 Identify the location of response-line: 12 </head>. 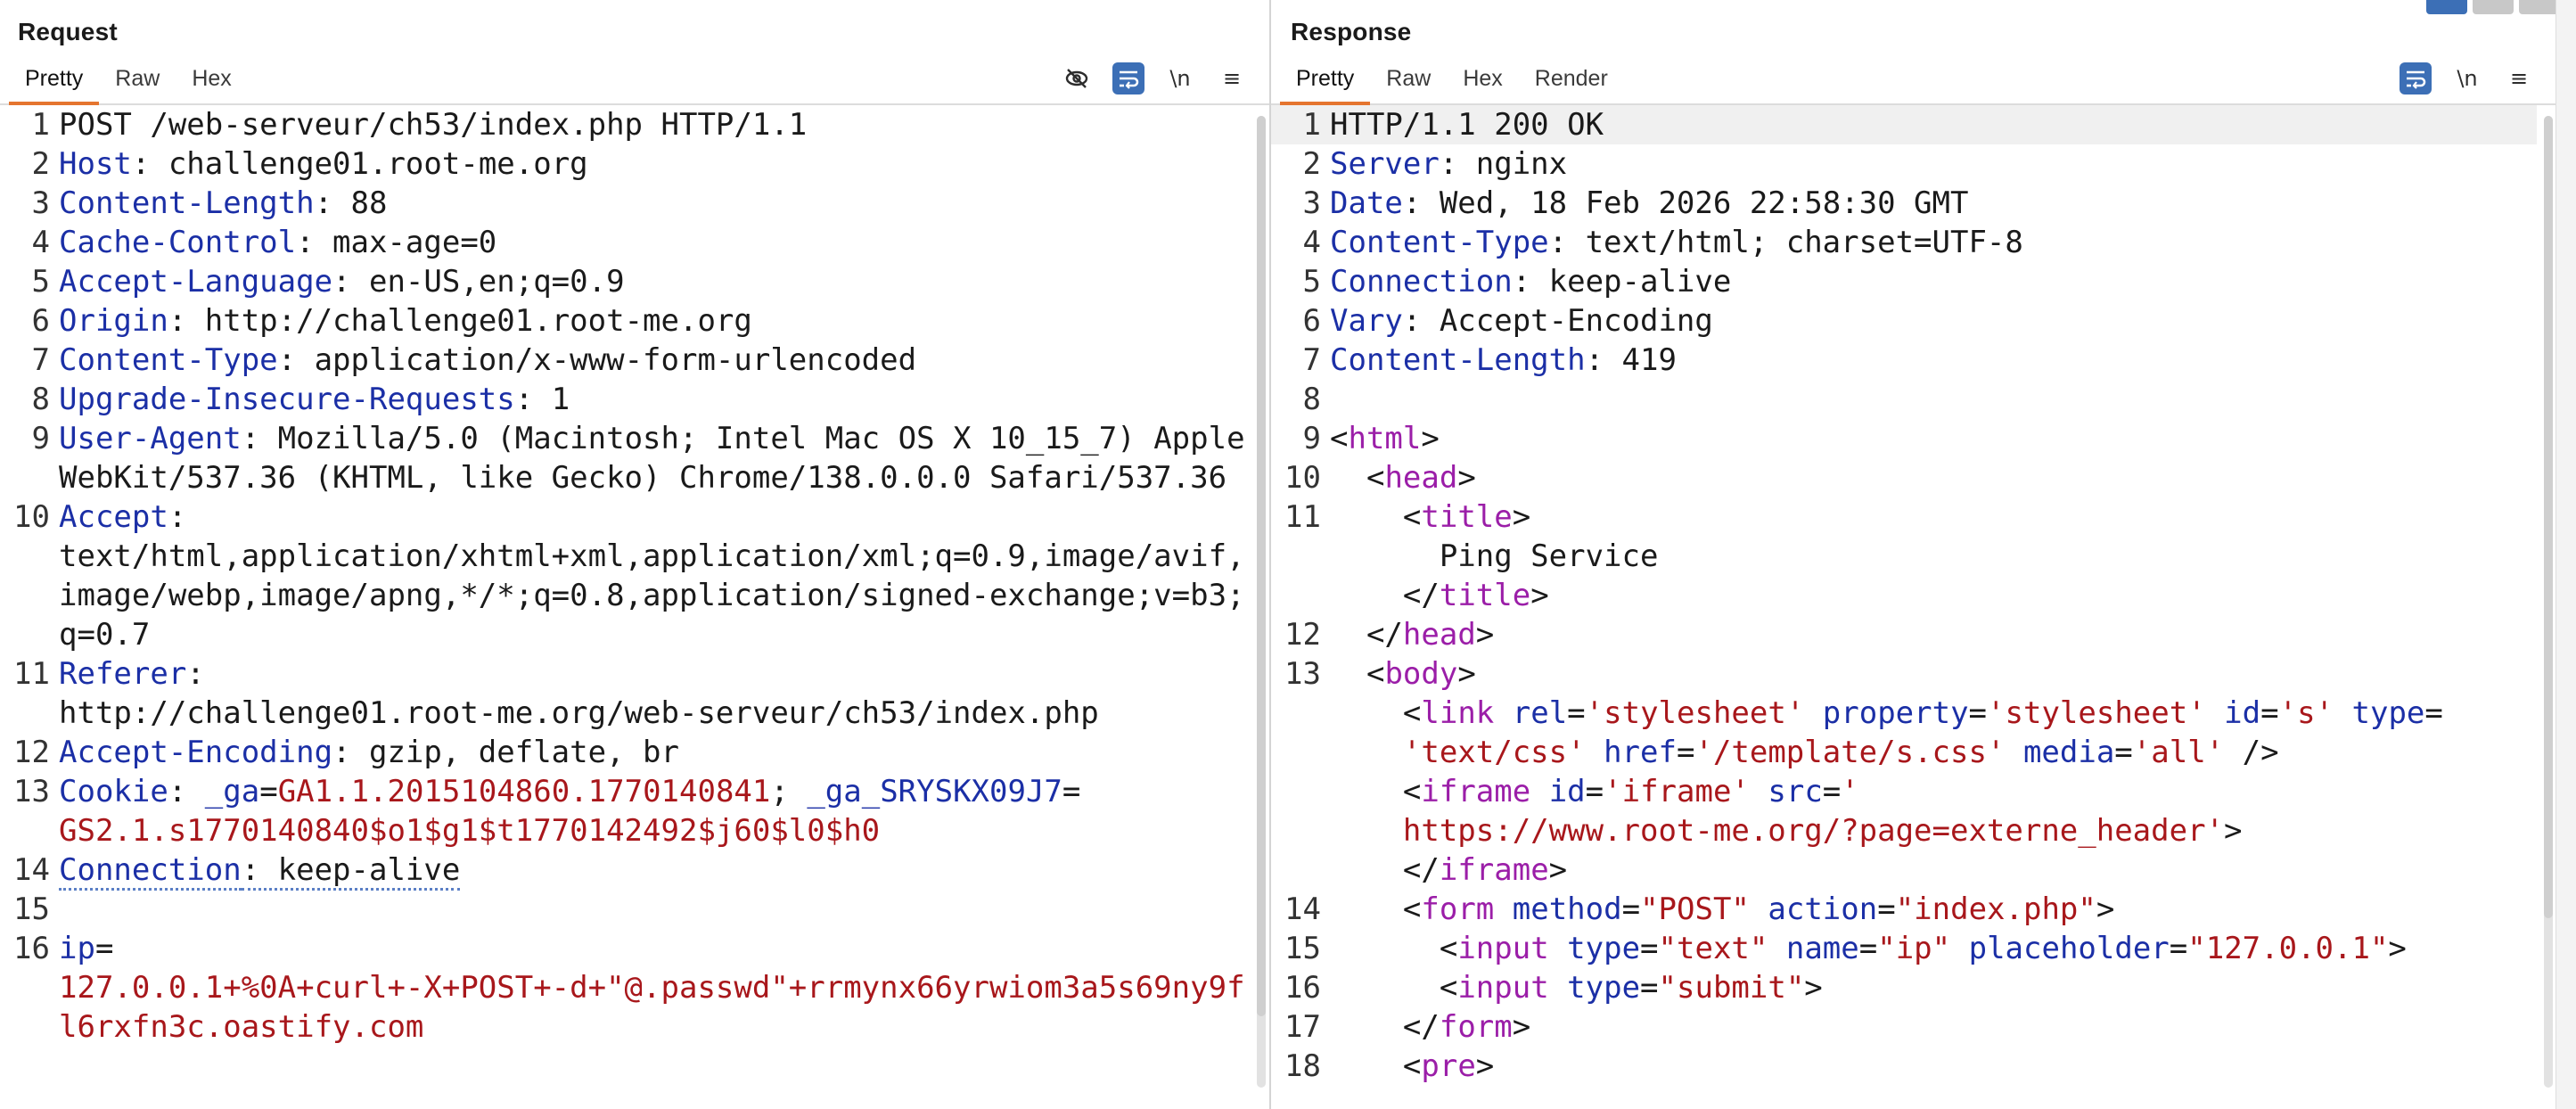
(1904, 635).